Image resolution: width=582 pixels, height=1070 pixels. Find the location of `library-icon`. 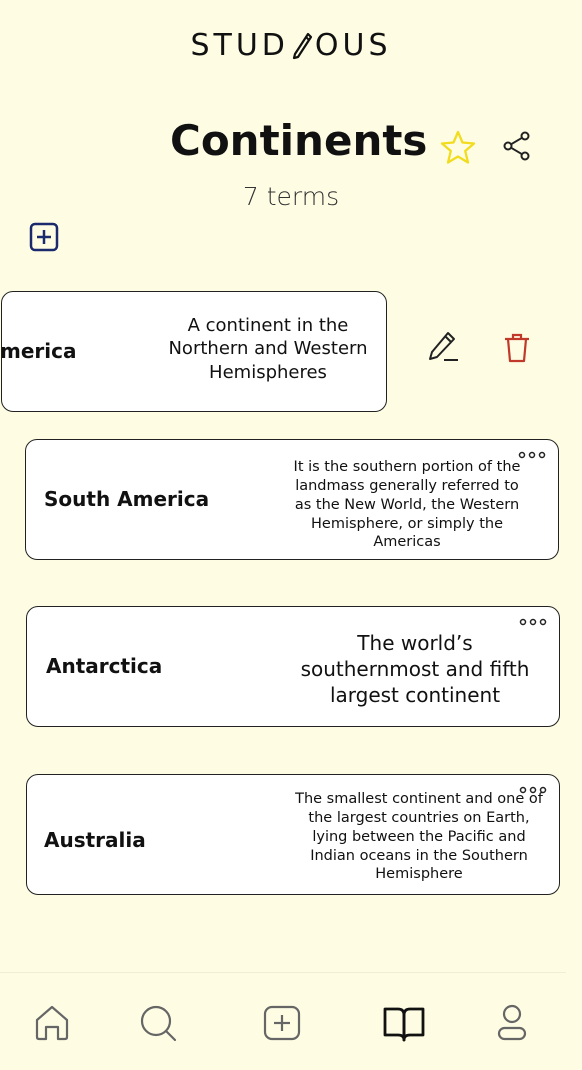

library-icon is located at coordinates (404, 1023).